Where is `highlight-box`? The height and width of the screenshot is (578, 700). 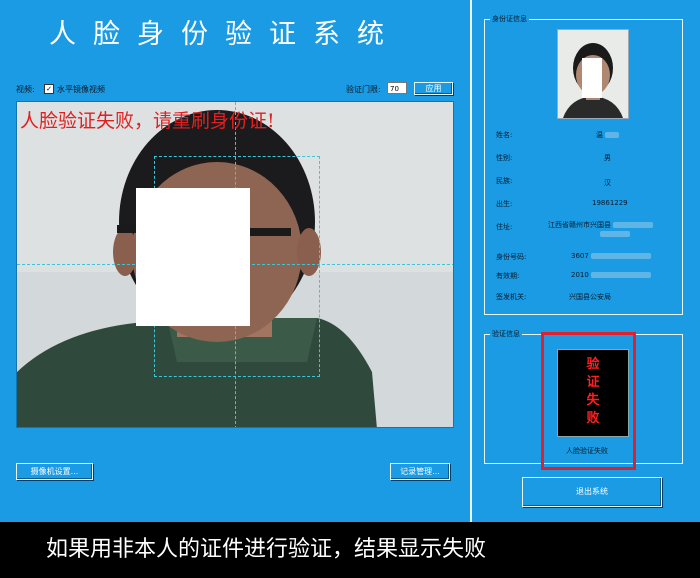
highlight-box is located at coordinates (588, 401).